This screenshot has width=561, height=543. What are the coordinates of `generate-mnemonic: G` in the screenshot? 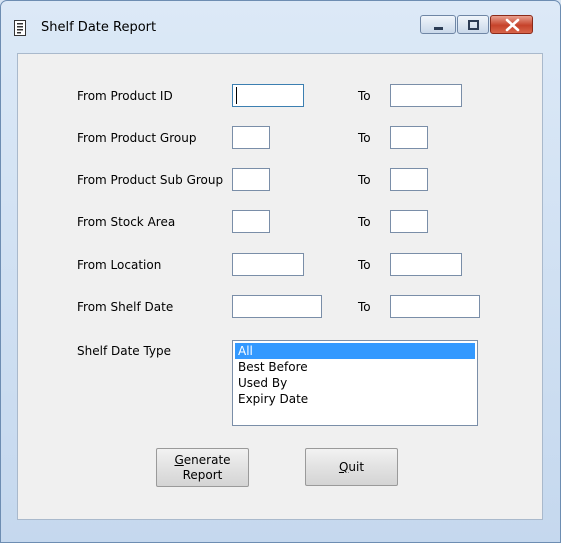 It's located at (179, 459).